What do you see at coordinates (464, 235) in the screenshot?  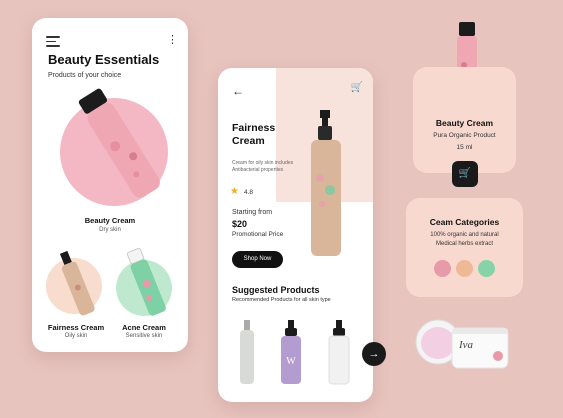 I see `categories-line-1: 100% organic and natural` at bounding box center [464, 235].